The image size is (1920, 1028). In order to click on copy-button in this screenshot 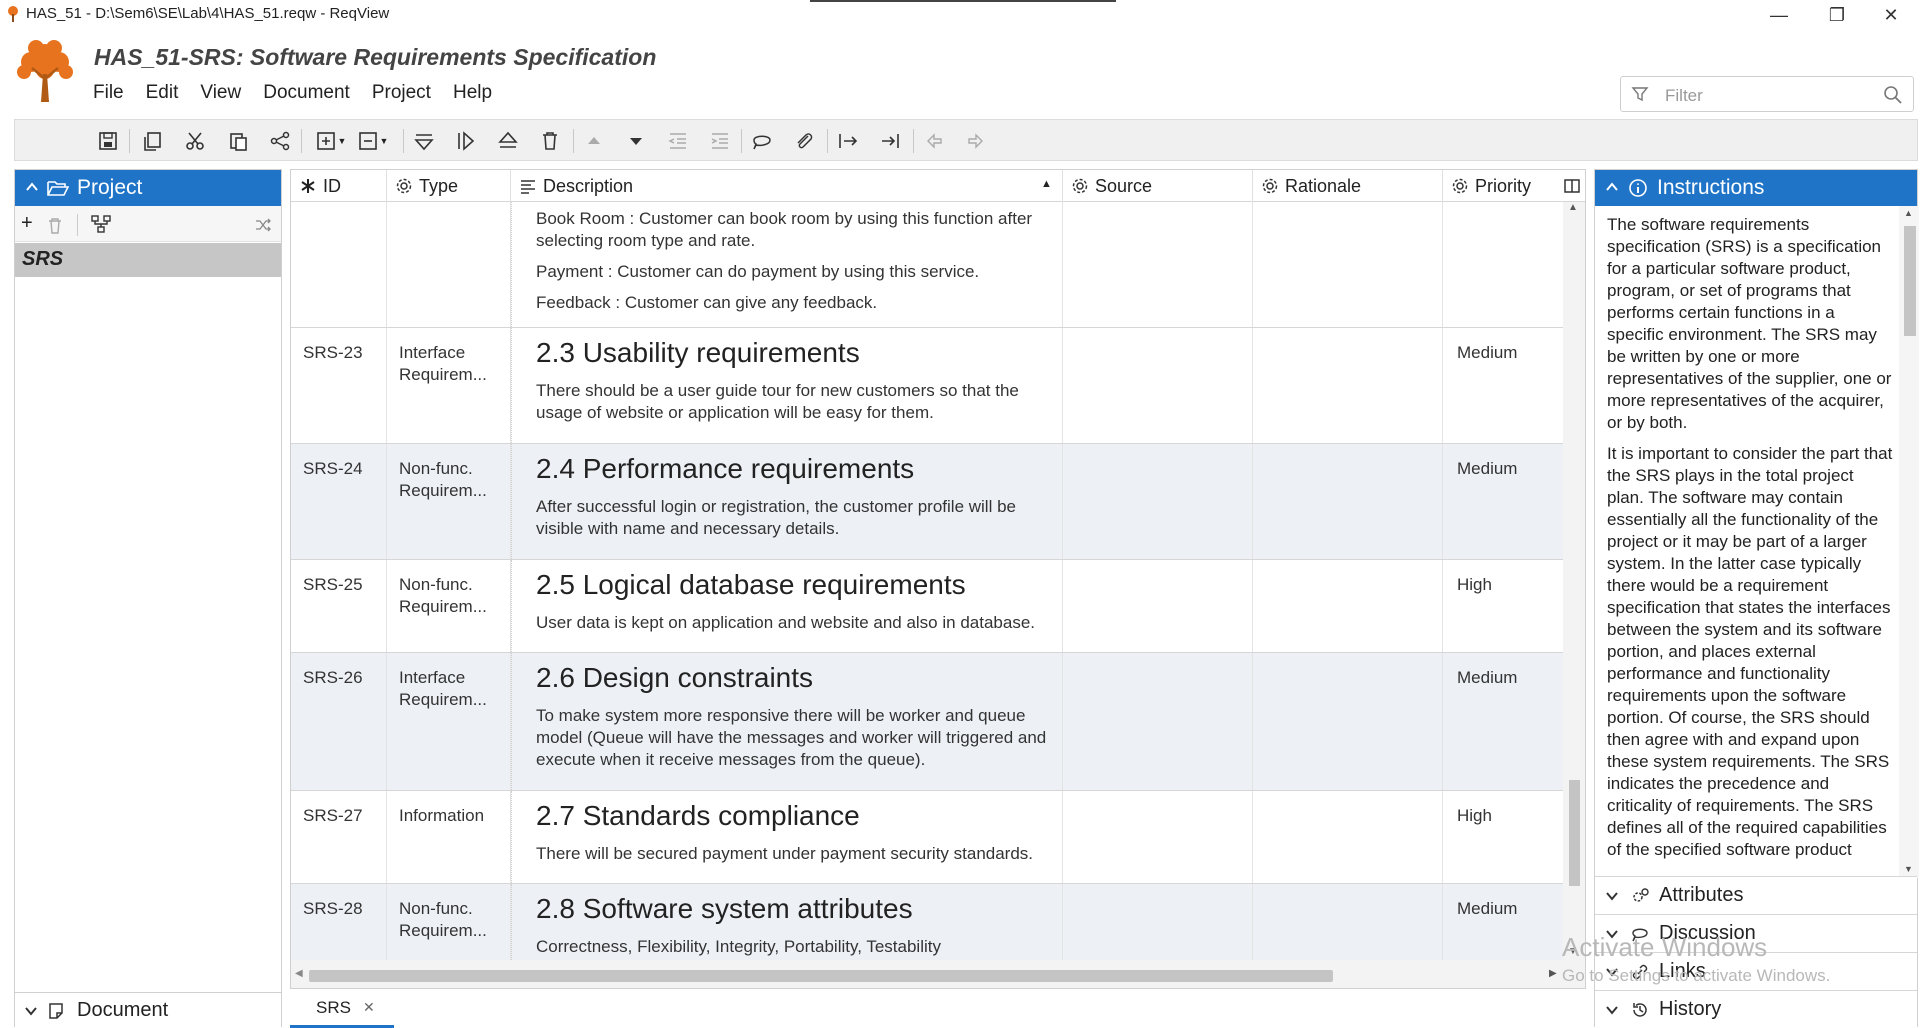, I will do `click(152, 141)`.